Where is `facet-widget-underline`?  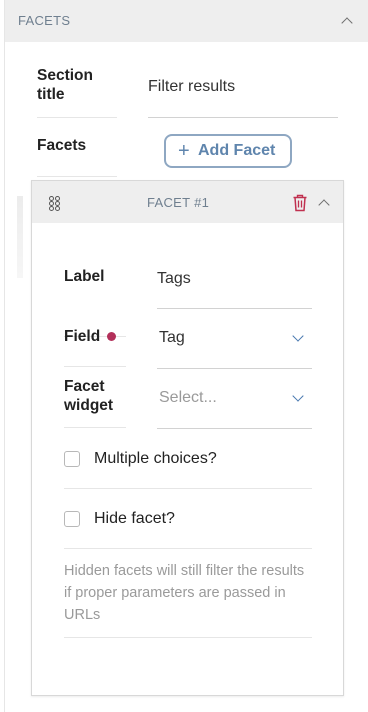 facet-widget-underline is located at coordinates (234, 428).